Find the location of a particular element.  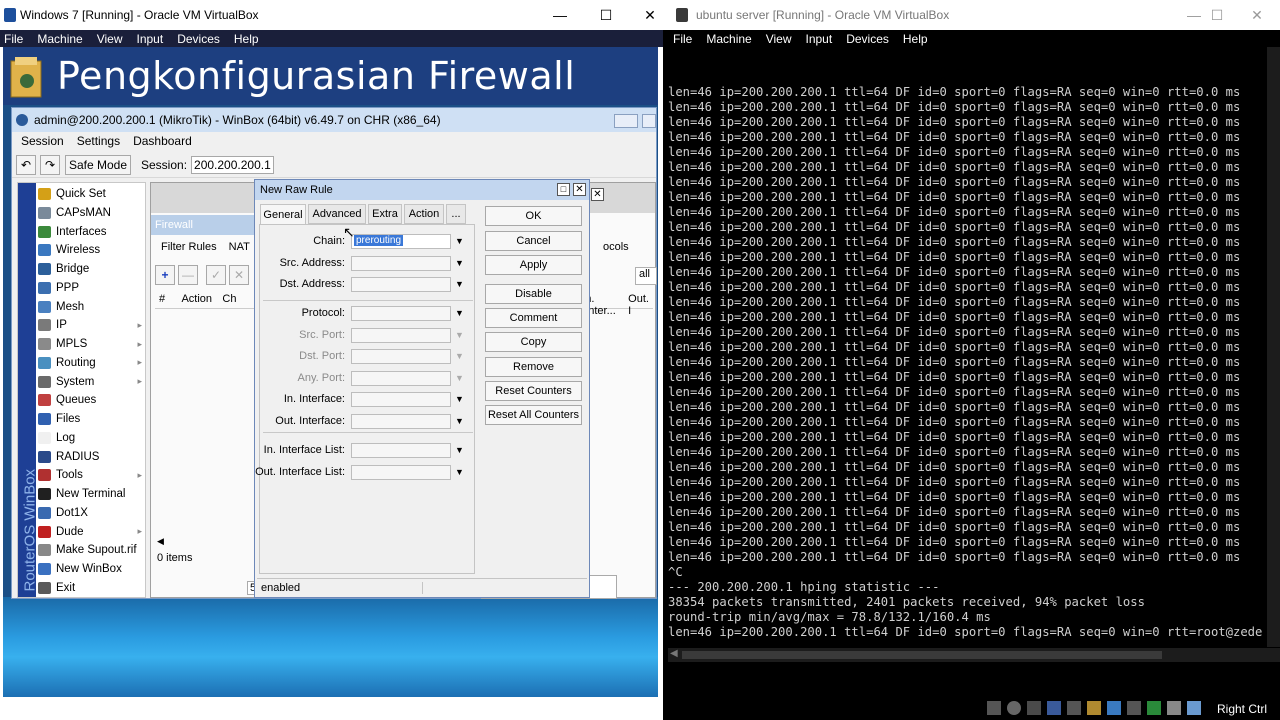

dialog-maximize-icon: □ is located at coordinates (563, 189).